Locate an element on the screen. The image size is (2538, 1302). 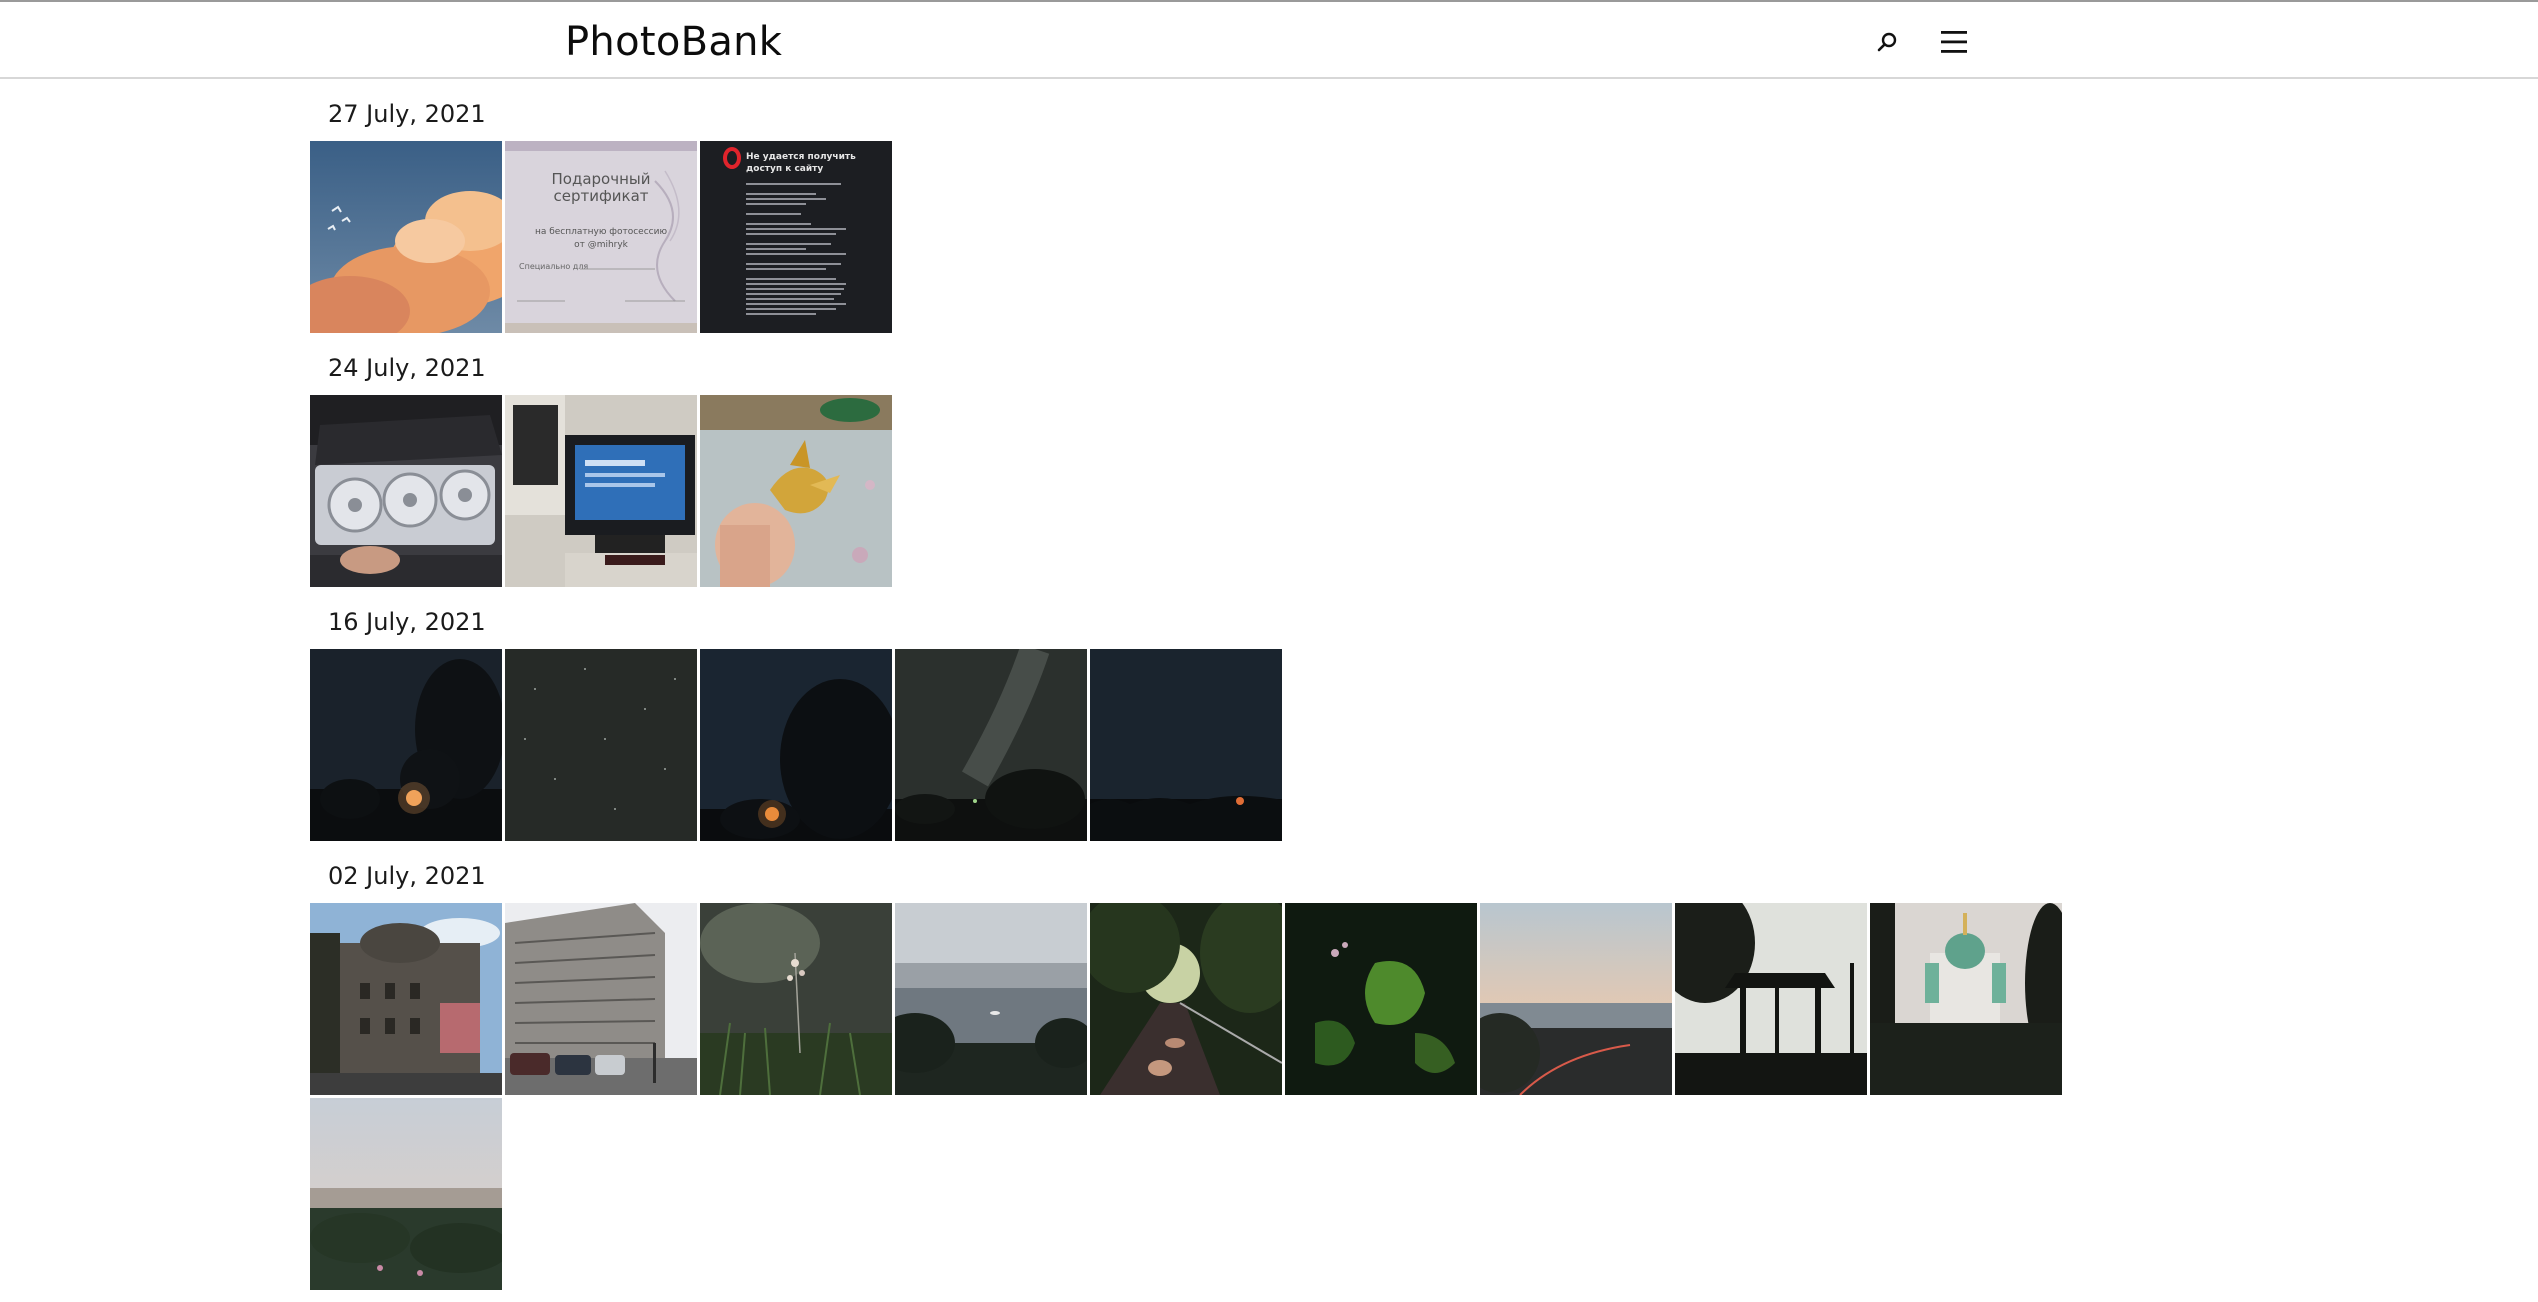
photo-thumbnail-st-andrews-church is located at coordinates (1966, 999).